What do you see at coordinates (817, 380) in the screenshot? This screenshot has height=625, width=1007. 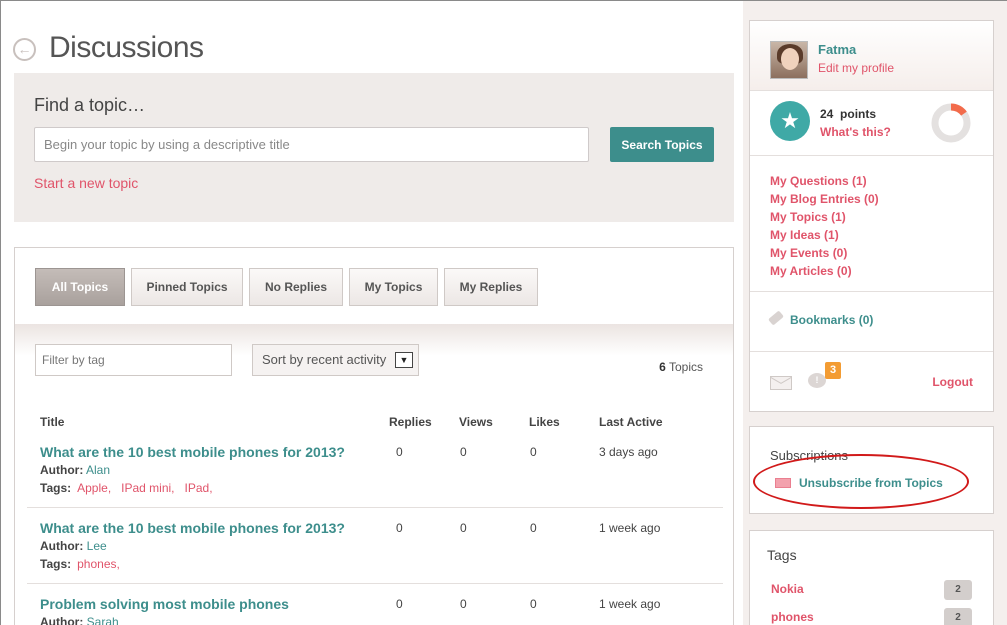 I see `chat-bubble-icon: !` at bounding box center [817, 380].